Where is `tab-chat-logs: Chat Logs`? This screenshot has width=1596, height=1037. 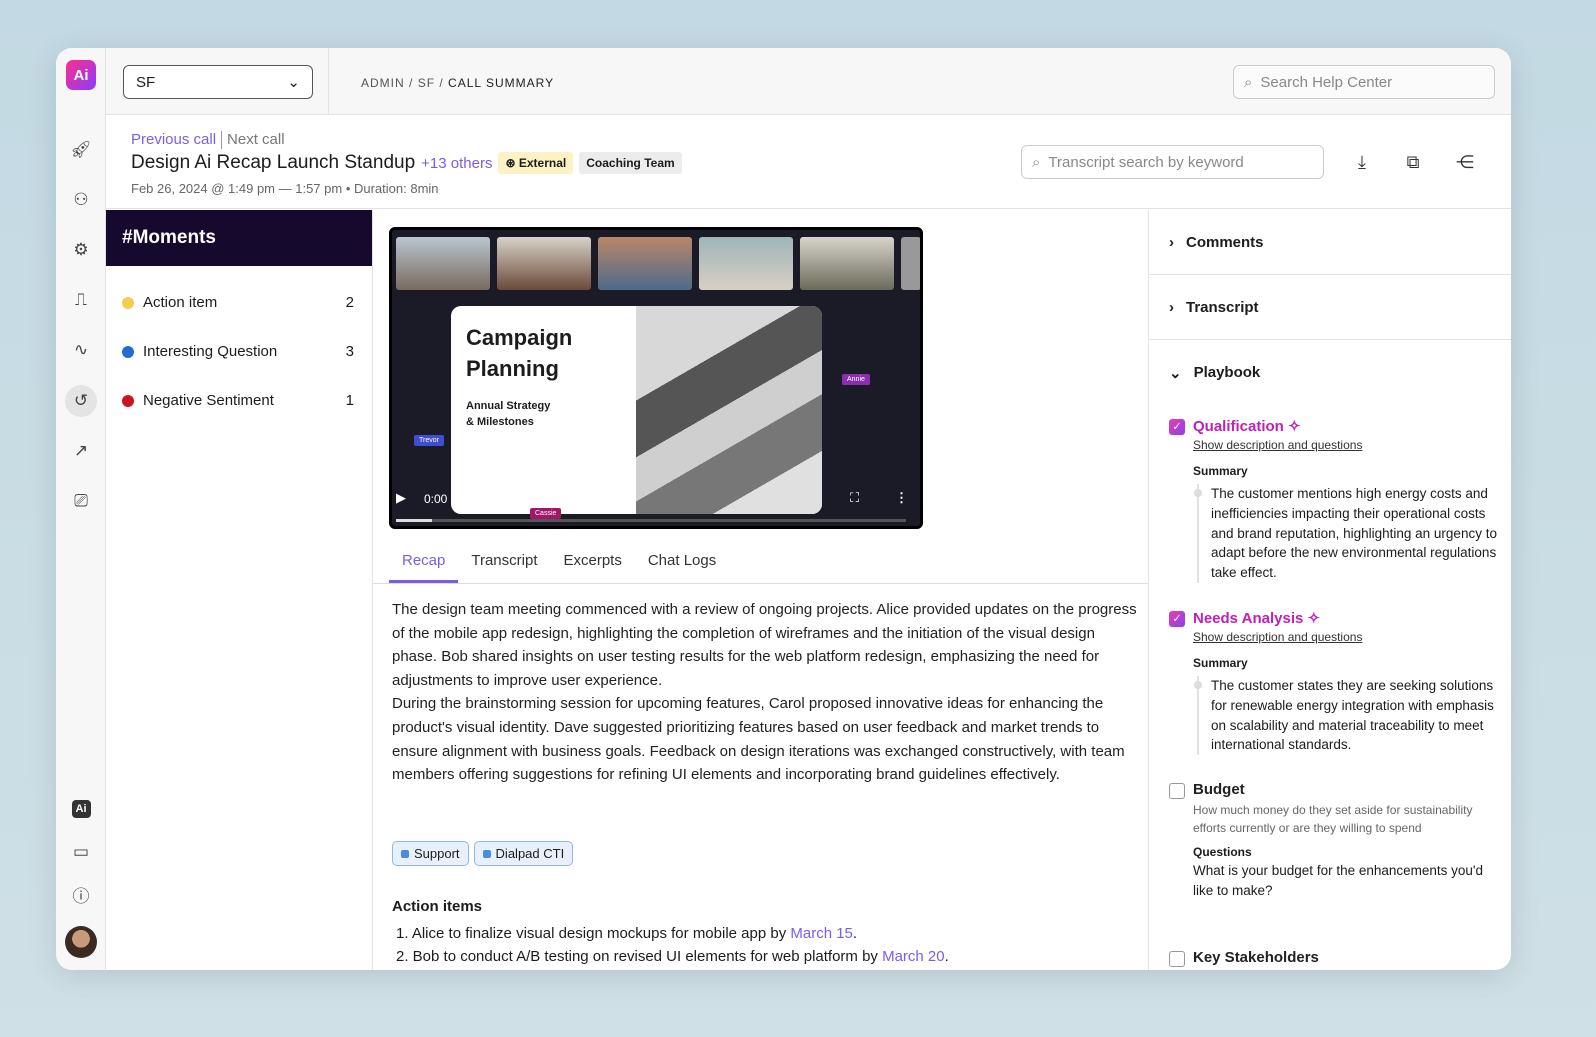 tab-chat-logs: Chat Logs is located at coordinates (682, 562).